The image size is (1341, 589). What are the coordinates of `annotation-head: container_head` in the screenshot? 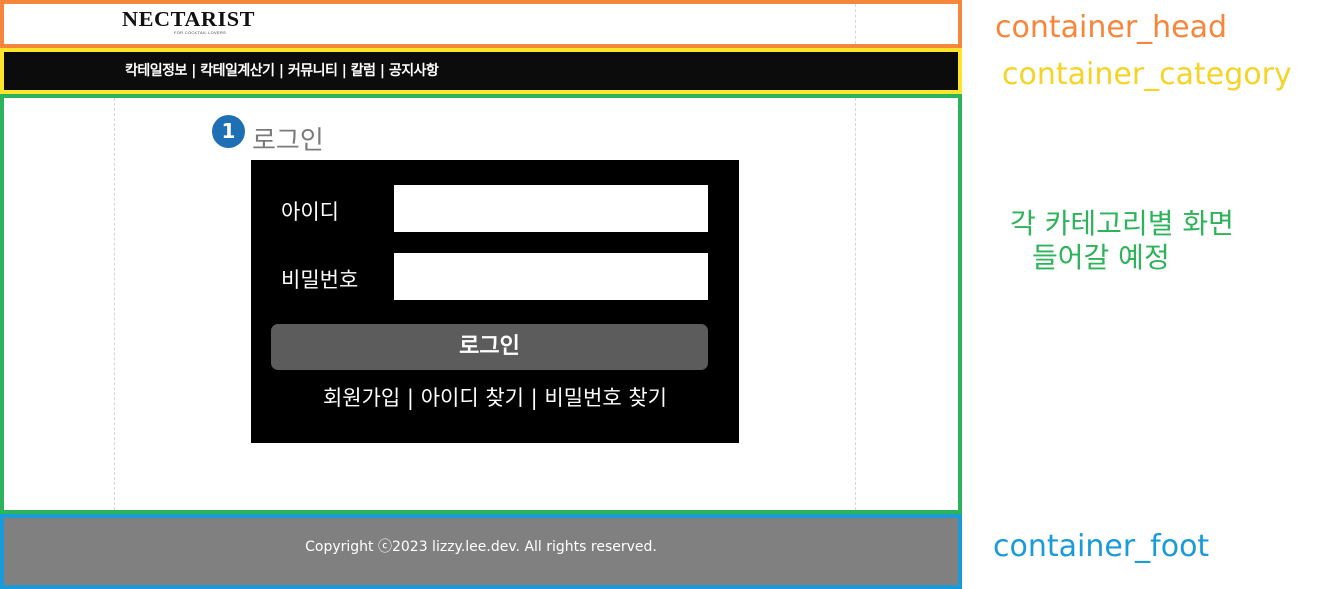 It's located at (1111, 27).